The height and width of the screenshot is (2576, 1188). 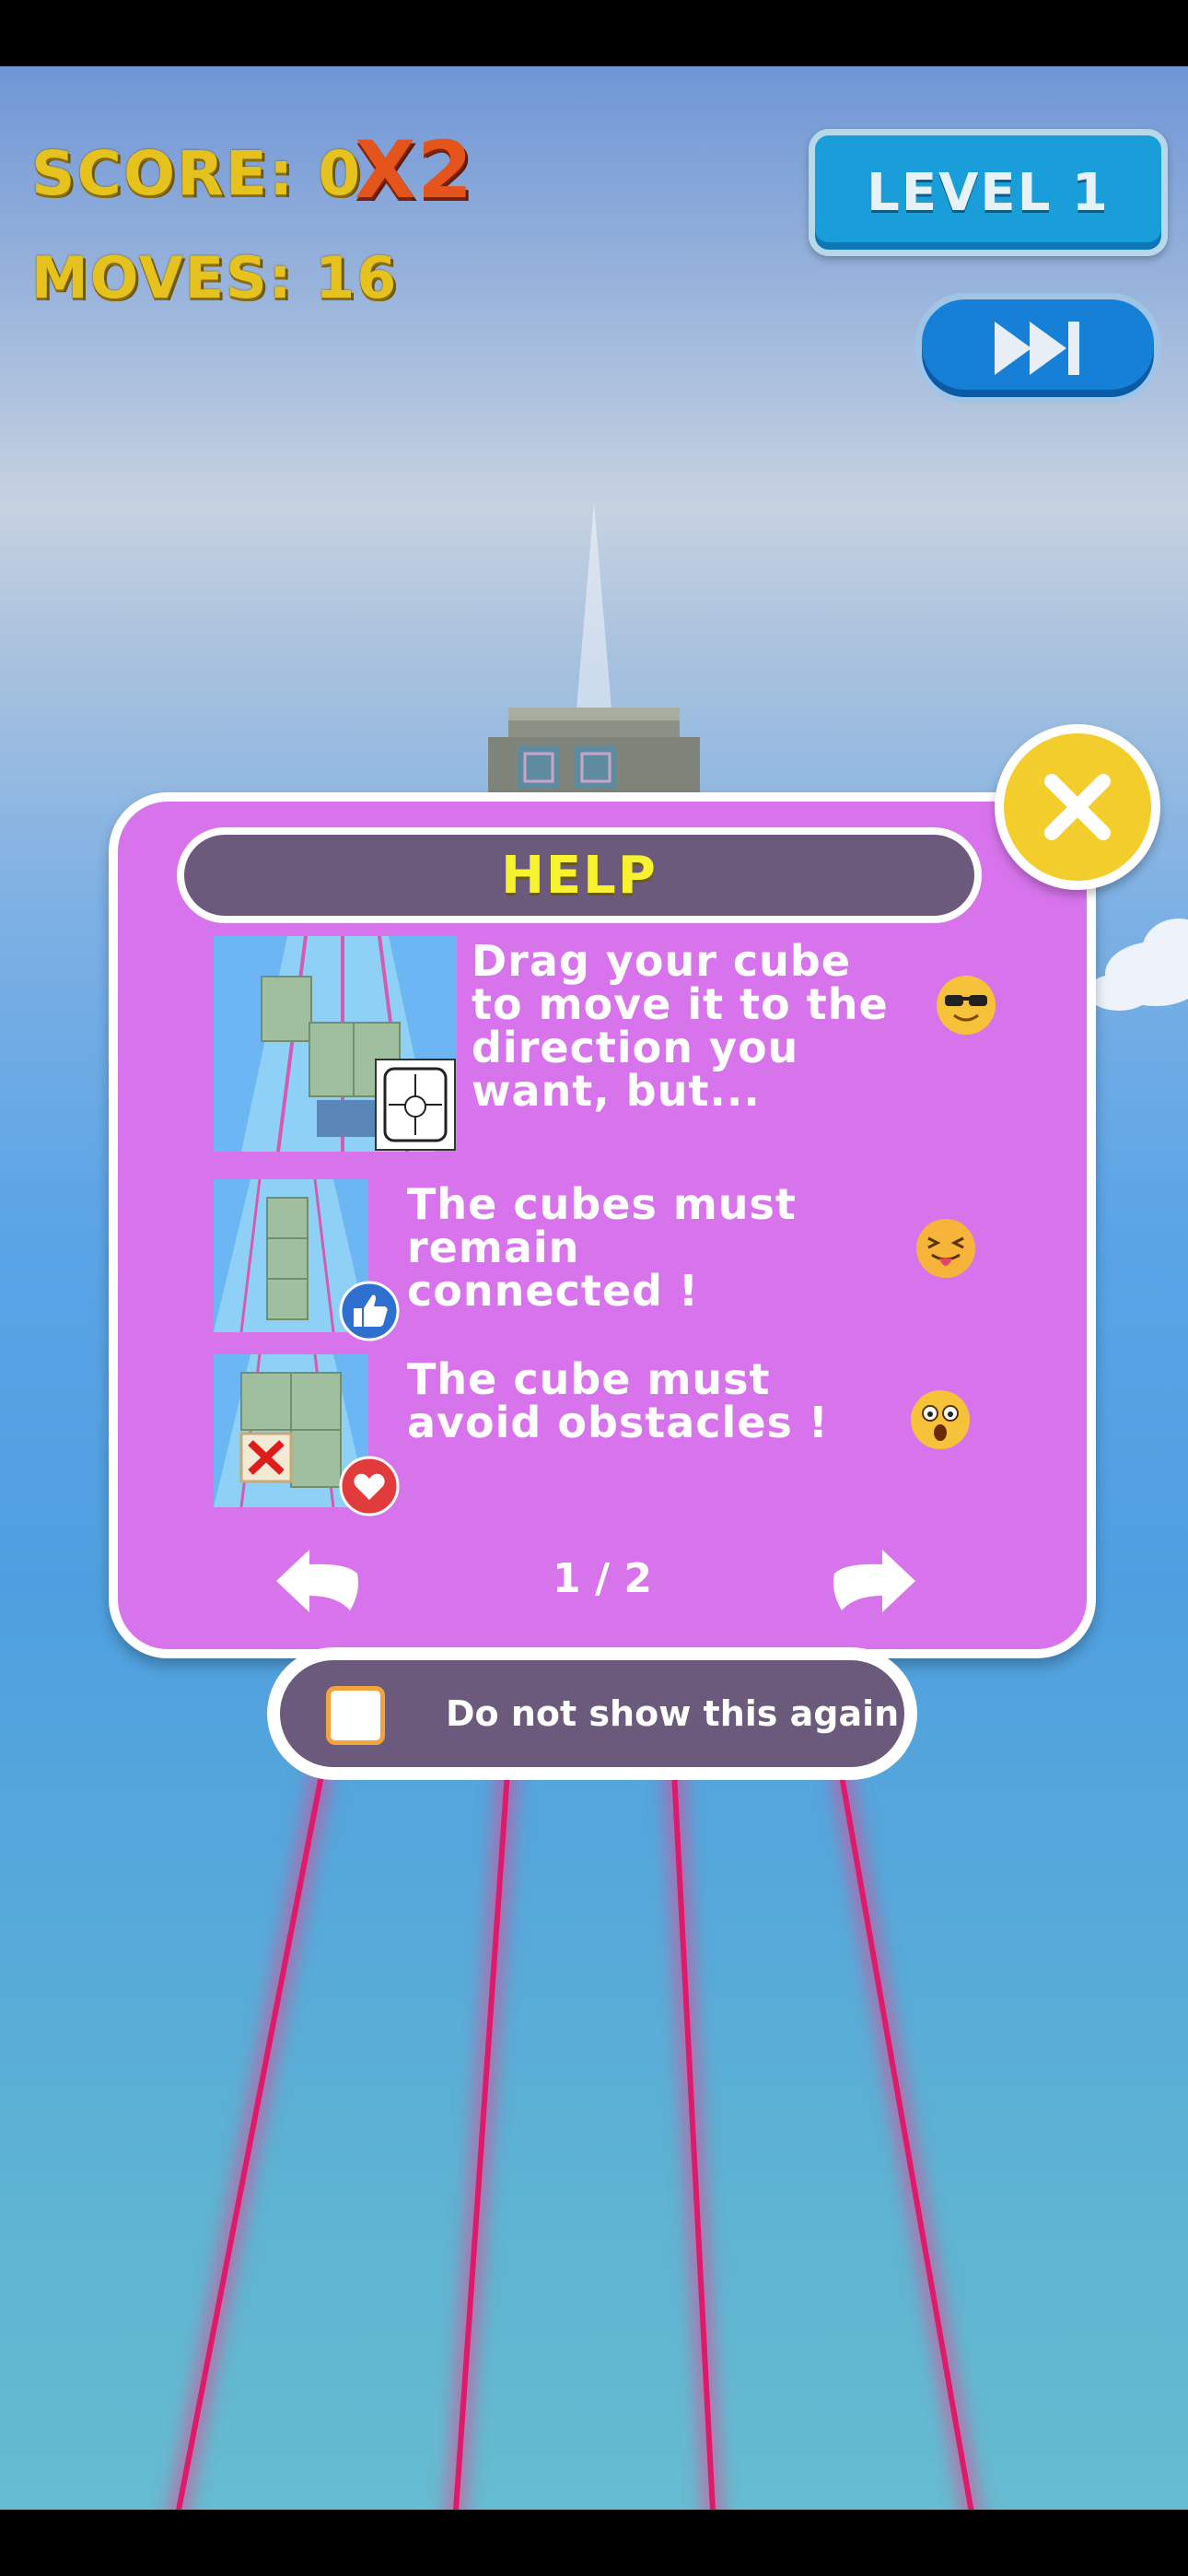 I want to click on help-title-text: HELP, so click(x=579, y=875).